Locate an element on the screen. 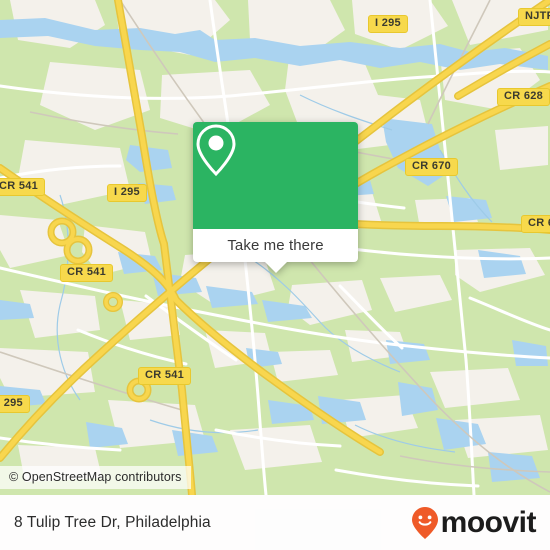 This screenshot has width=550, height=550. take-me-there-label: Take me there is located at coordinates (275, 245).